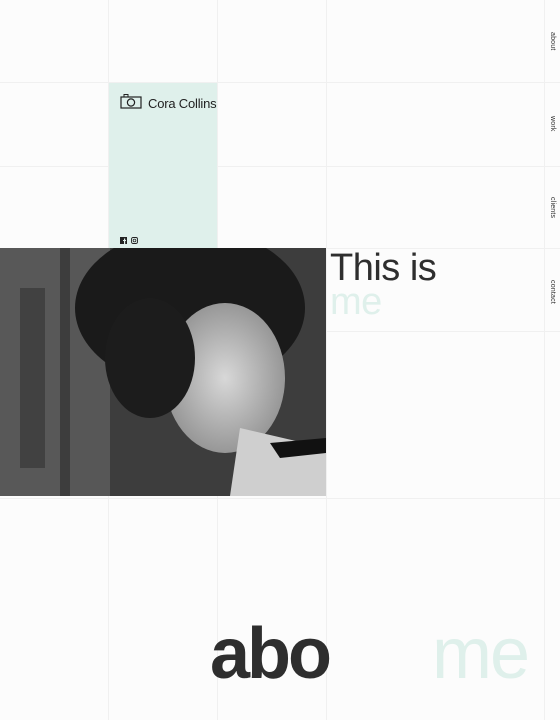  I want to click on brand-logo: Cora Collins, so click(168, 103).